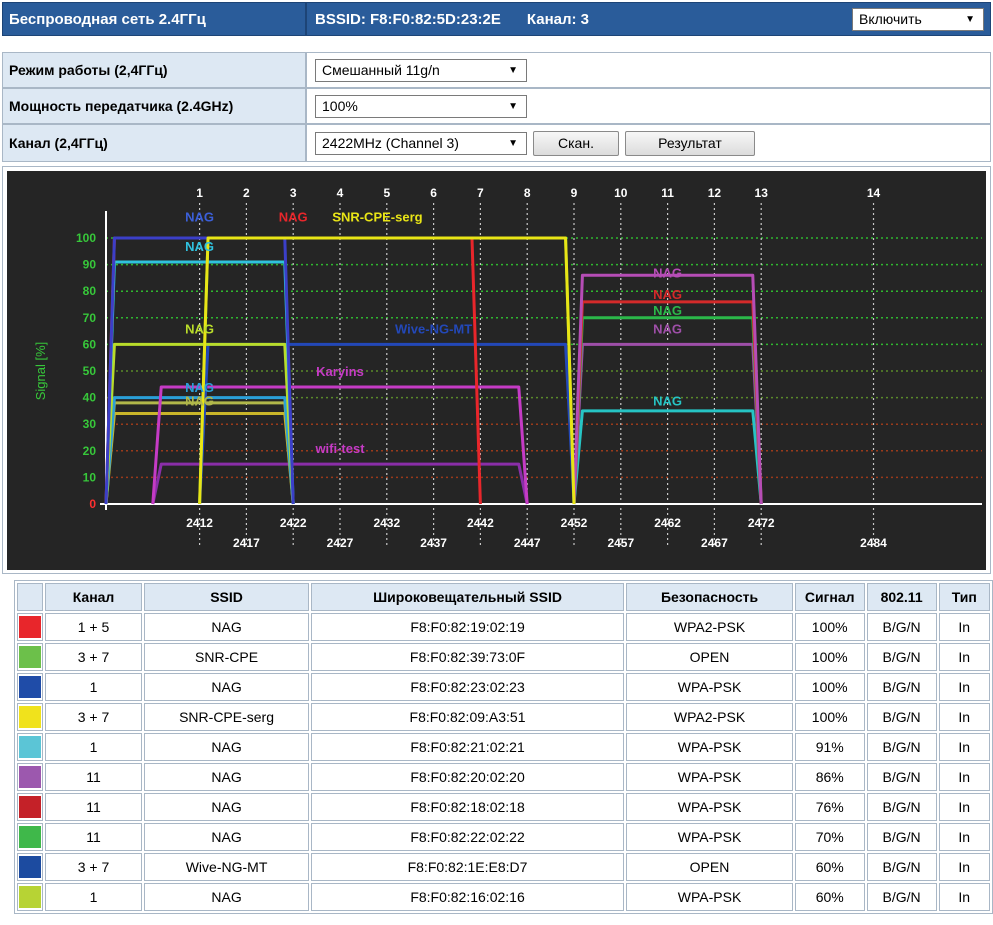  What do you see at coordinates (648, 106) in the screenshot?
I see `power-cell: 100% ▼` at bounding box center [648, 106].